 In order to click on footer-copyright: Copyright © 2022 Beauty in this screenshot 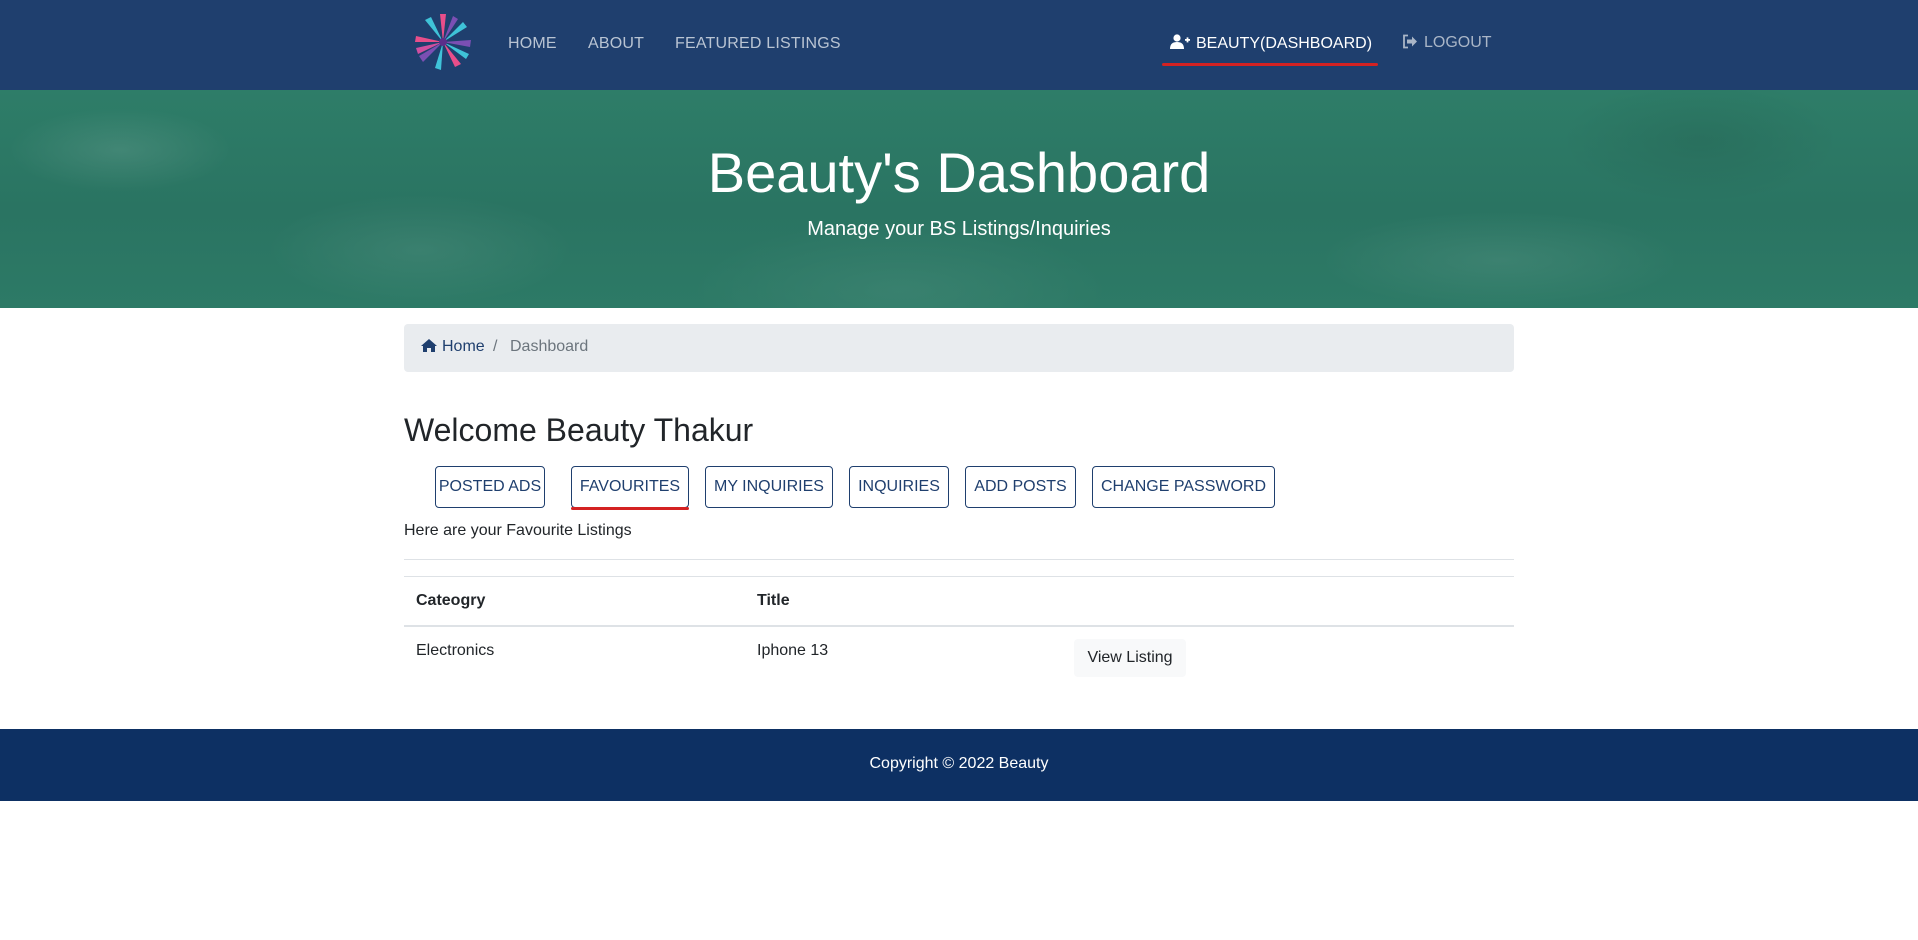, I will do `click(959, 763)`.